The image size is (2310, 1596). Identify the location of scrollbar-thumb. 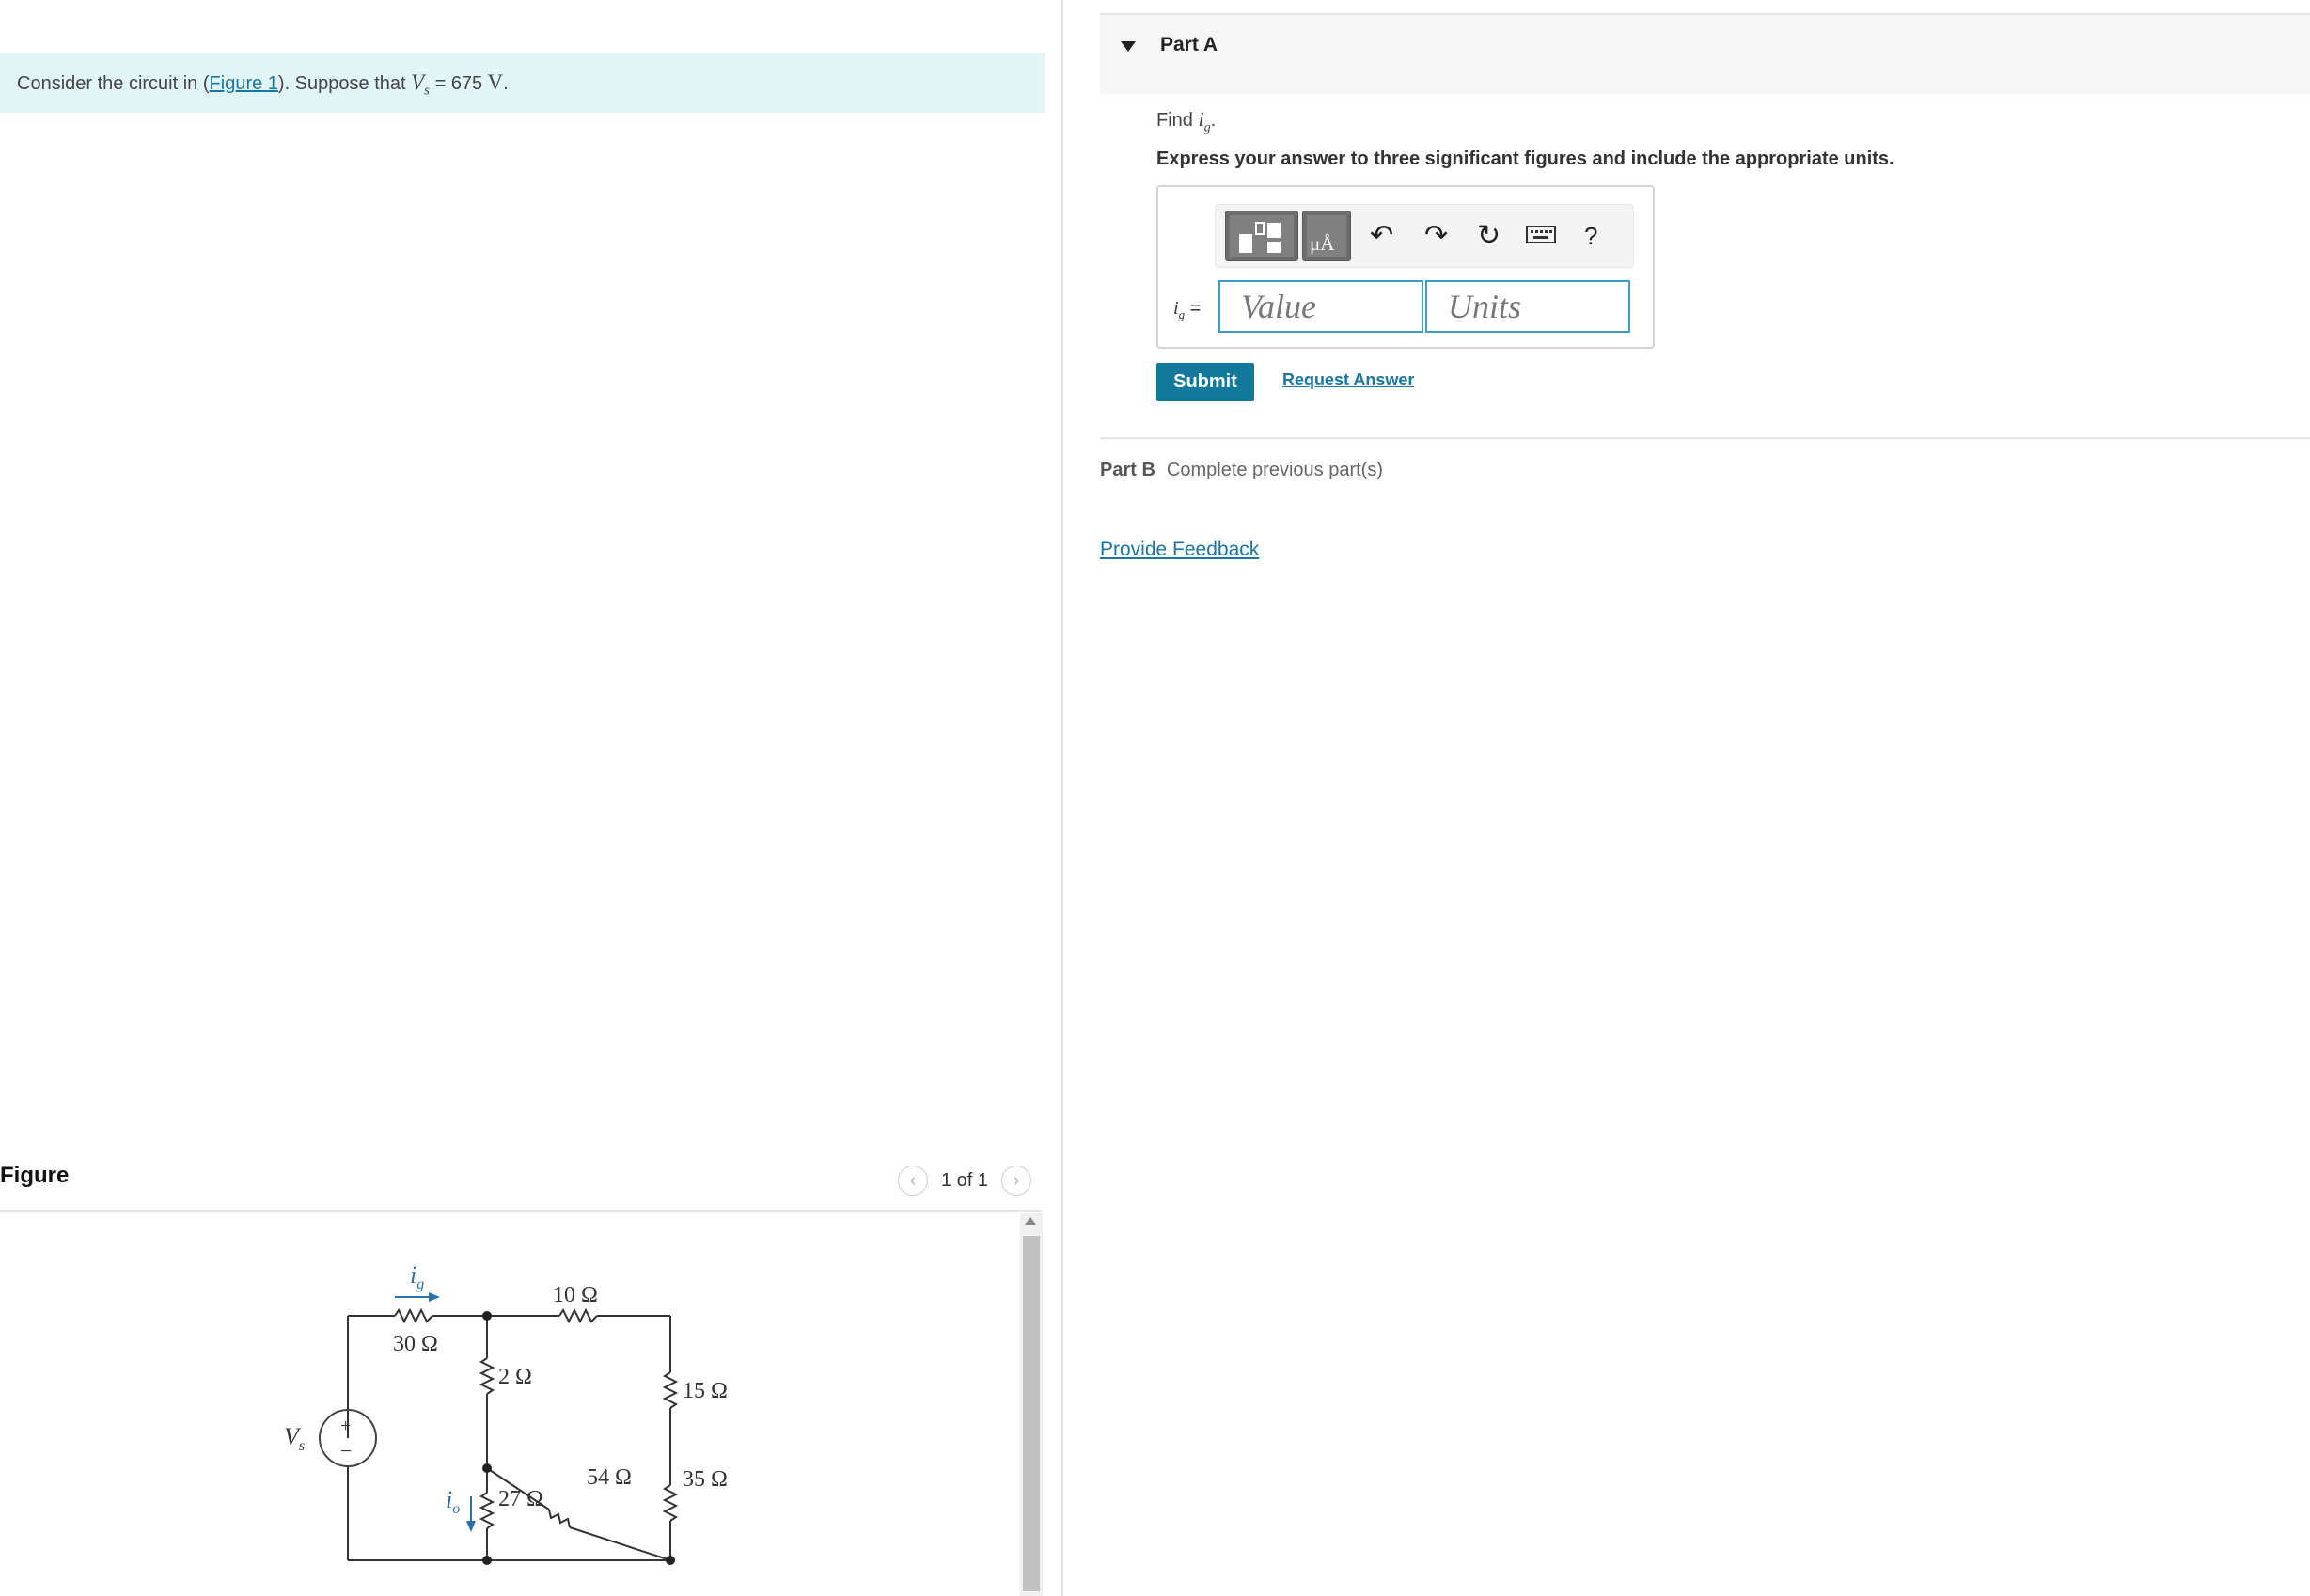
(1031, 1413).